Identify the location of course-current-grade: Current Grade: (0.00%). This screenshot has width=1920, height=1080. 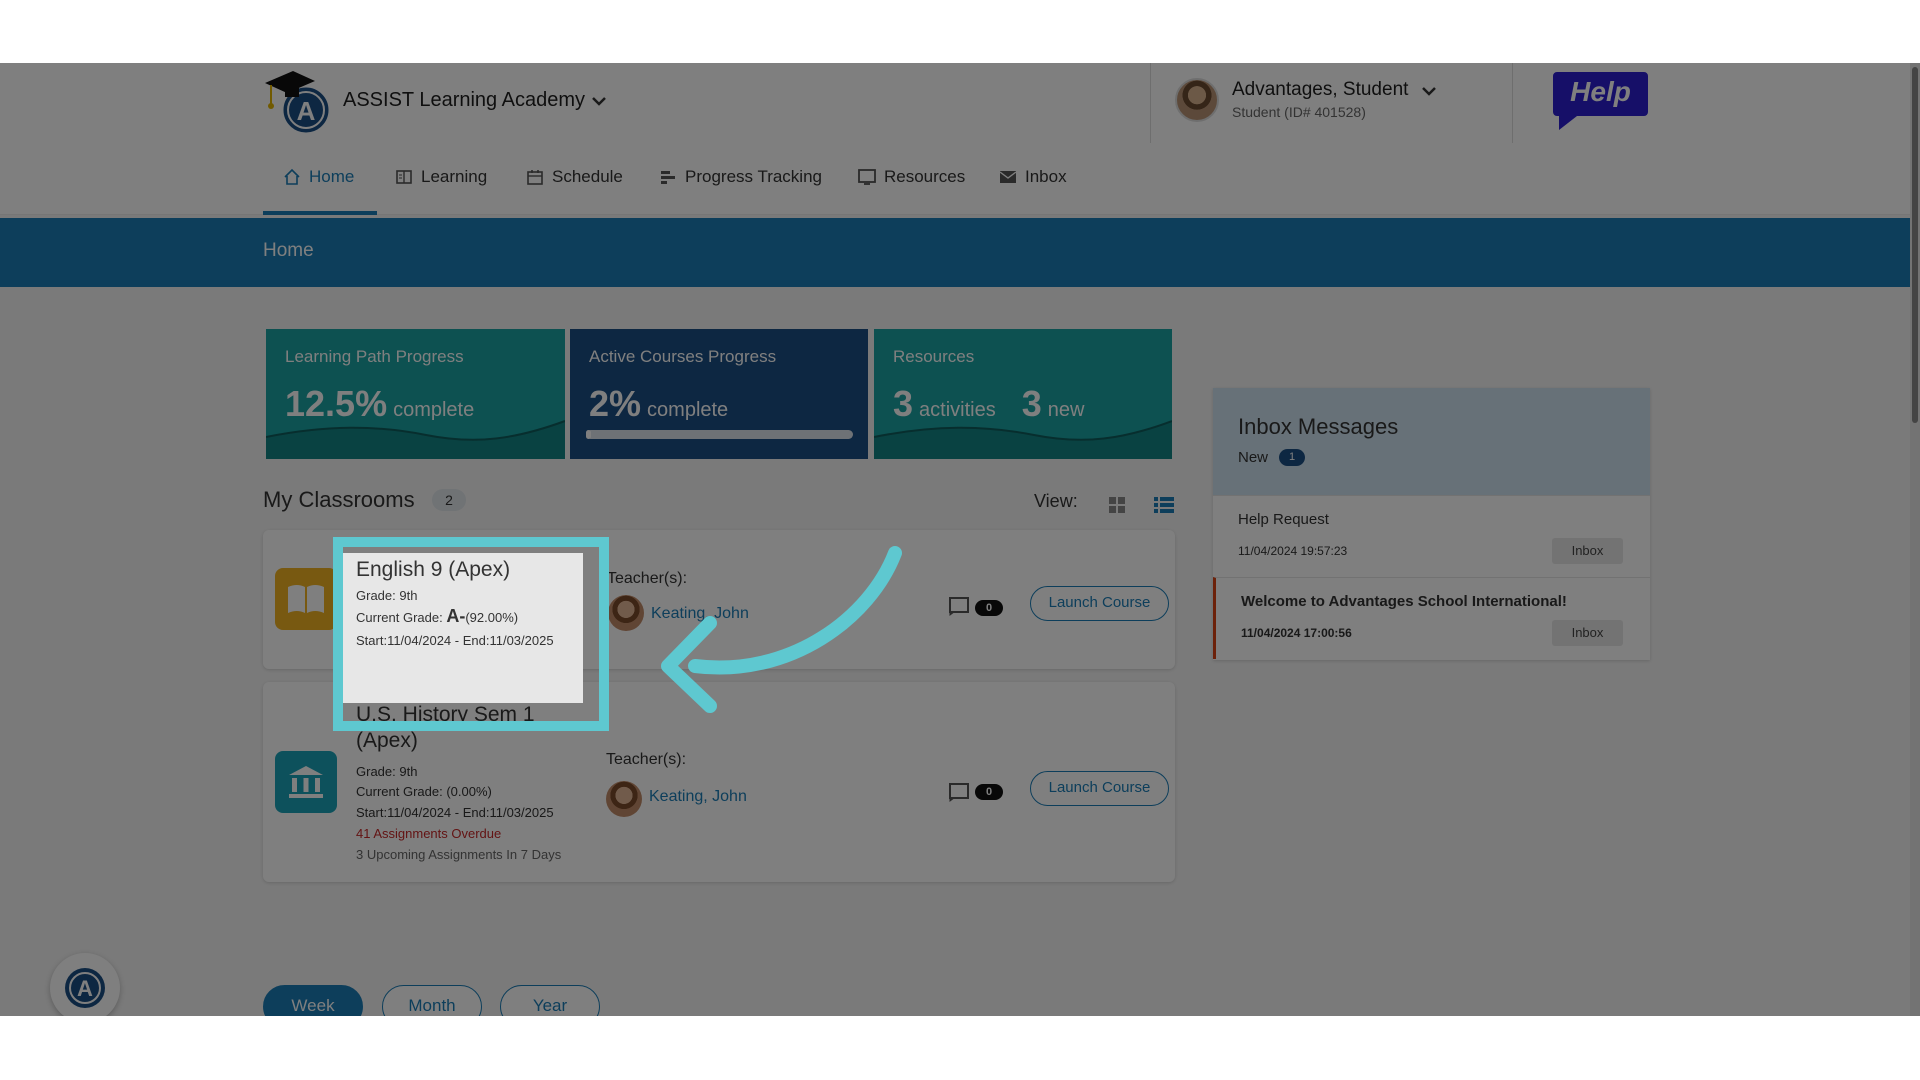
(424, 791).